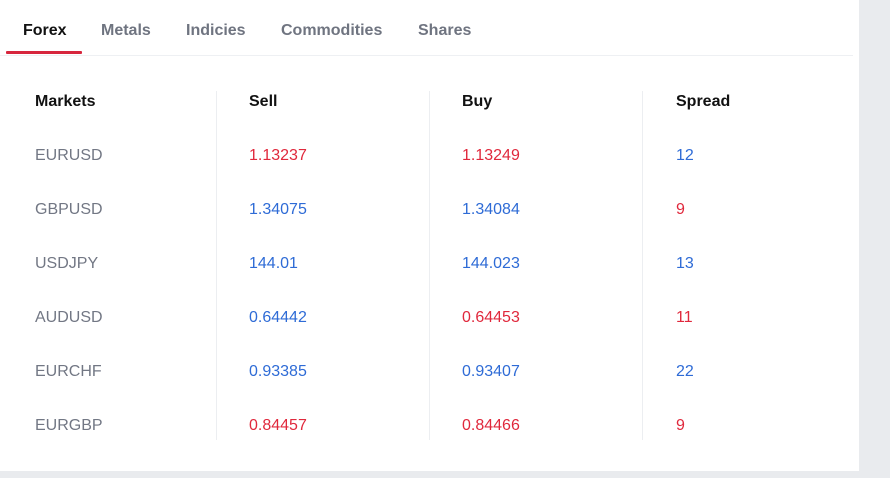  What do you see at coordinates (278, 371) in the screenshot?
I see `sell-value: 0.93385` at bounding box center [278, 371].